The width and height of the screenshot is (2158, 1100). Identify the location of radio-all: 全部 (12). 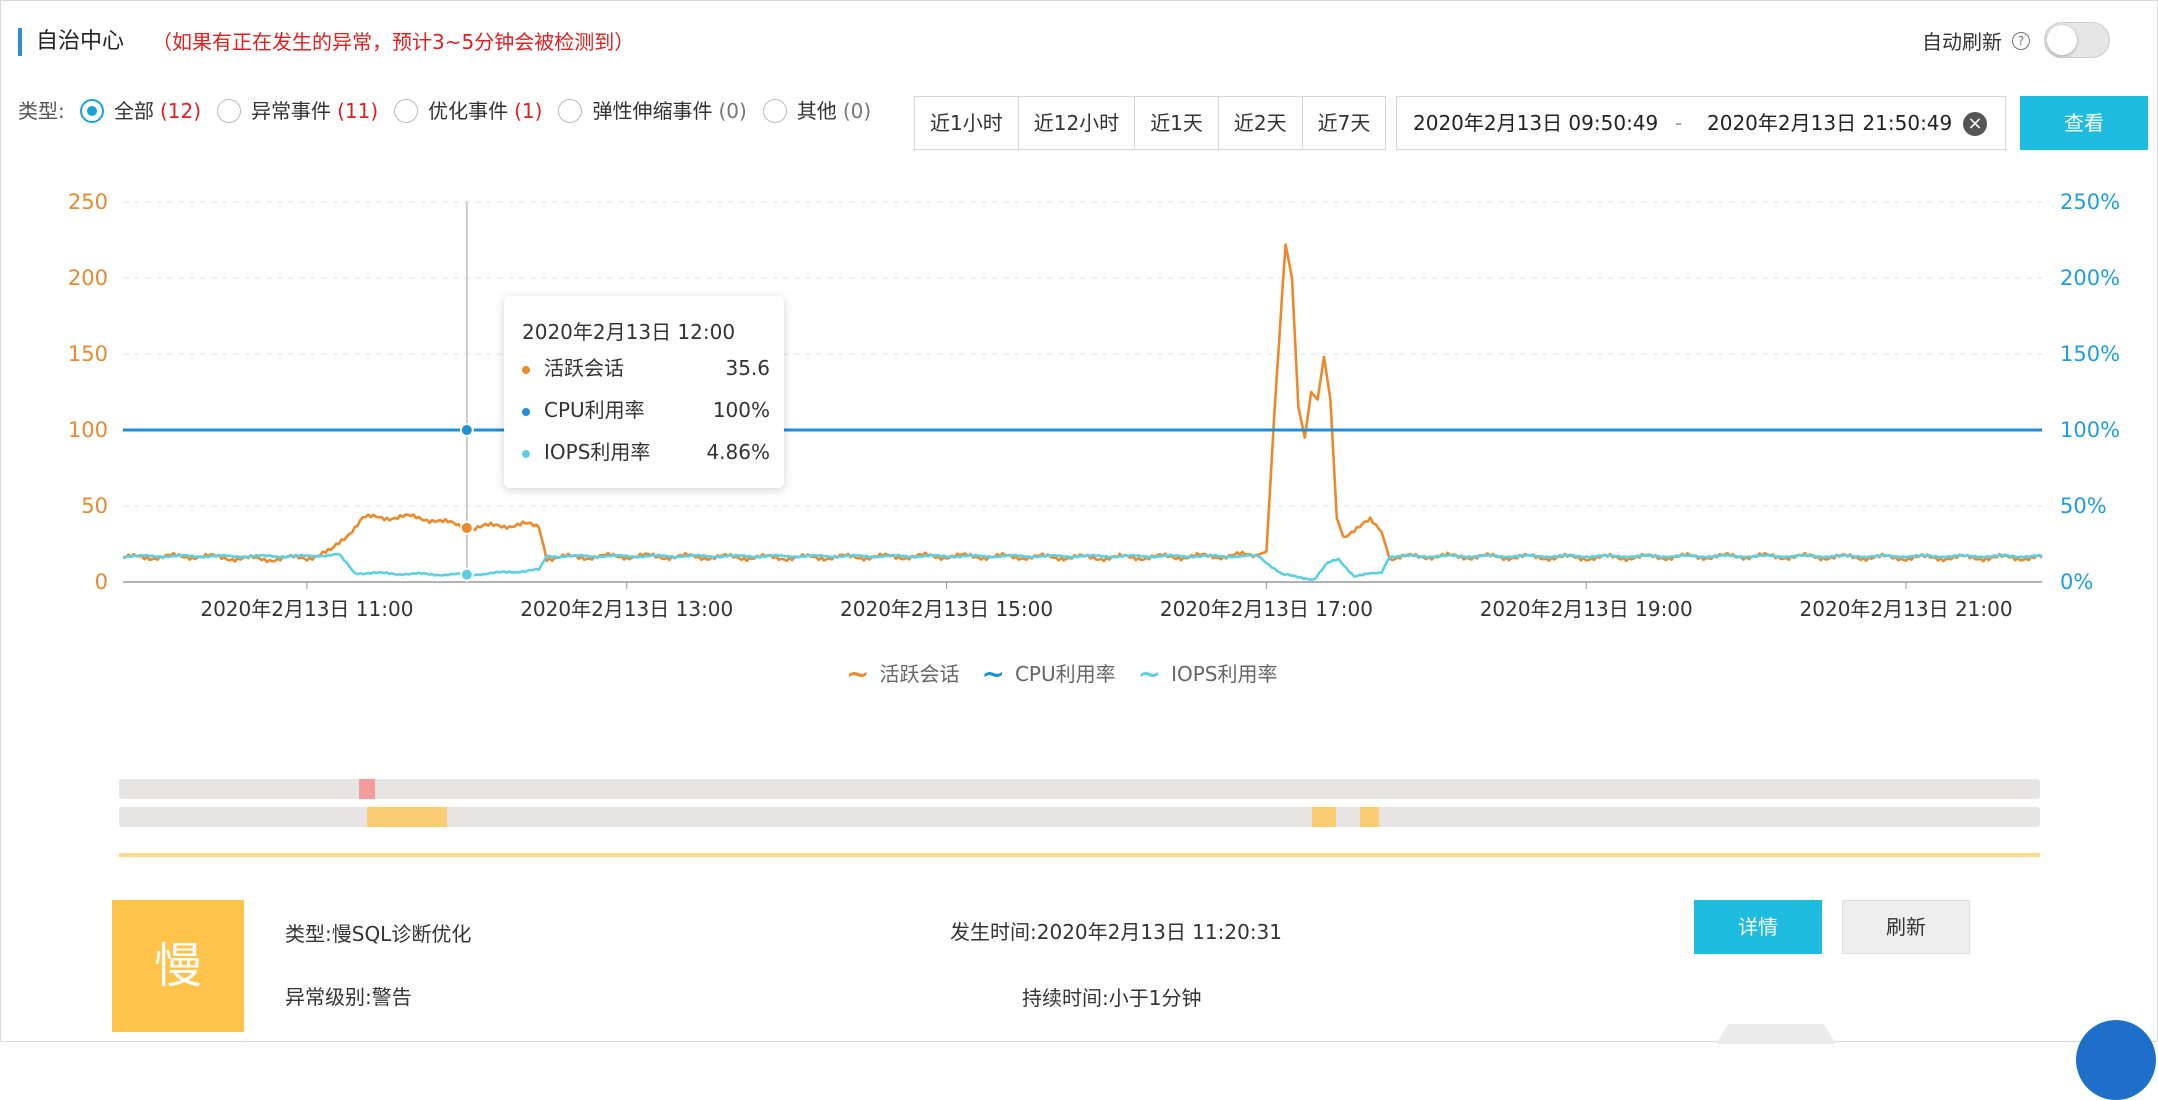
(140, 111).